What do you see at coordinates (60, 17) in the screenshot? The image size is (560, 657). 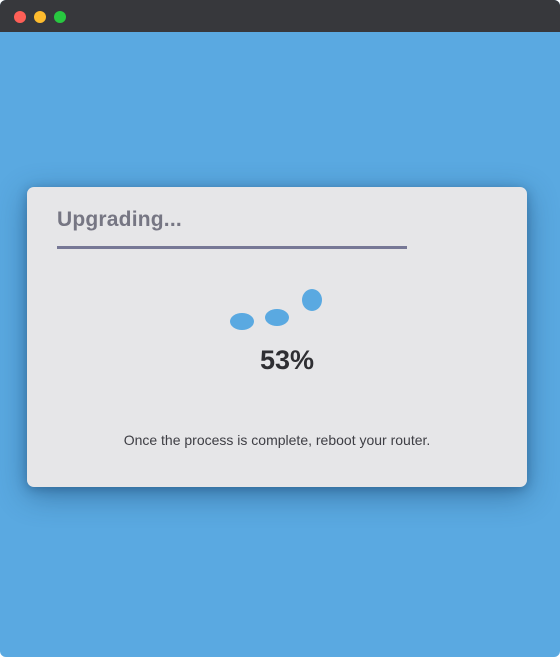 I see `maximize-window-button` at bounding box center [60, 17].